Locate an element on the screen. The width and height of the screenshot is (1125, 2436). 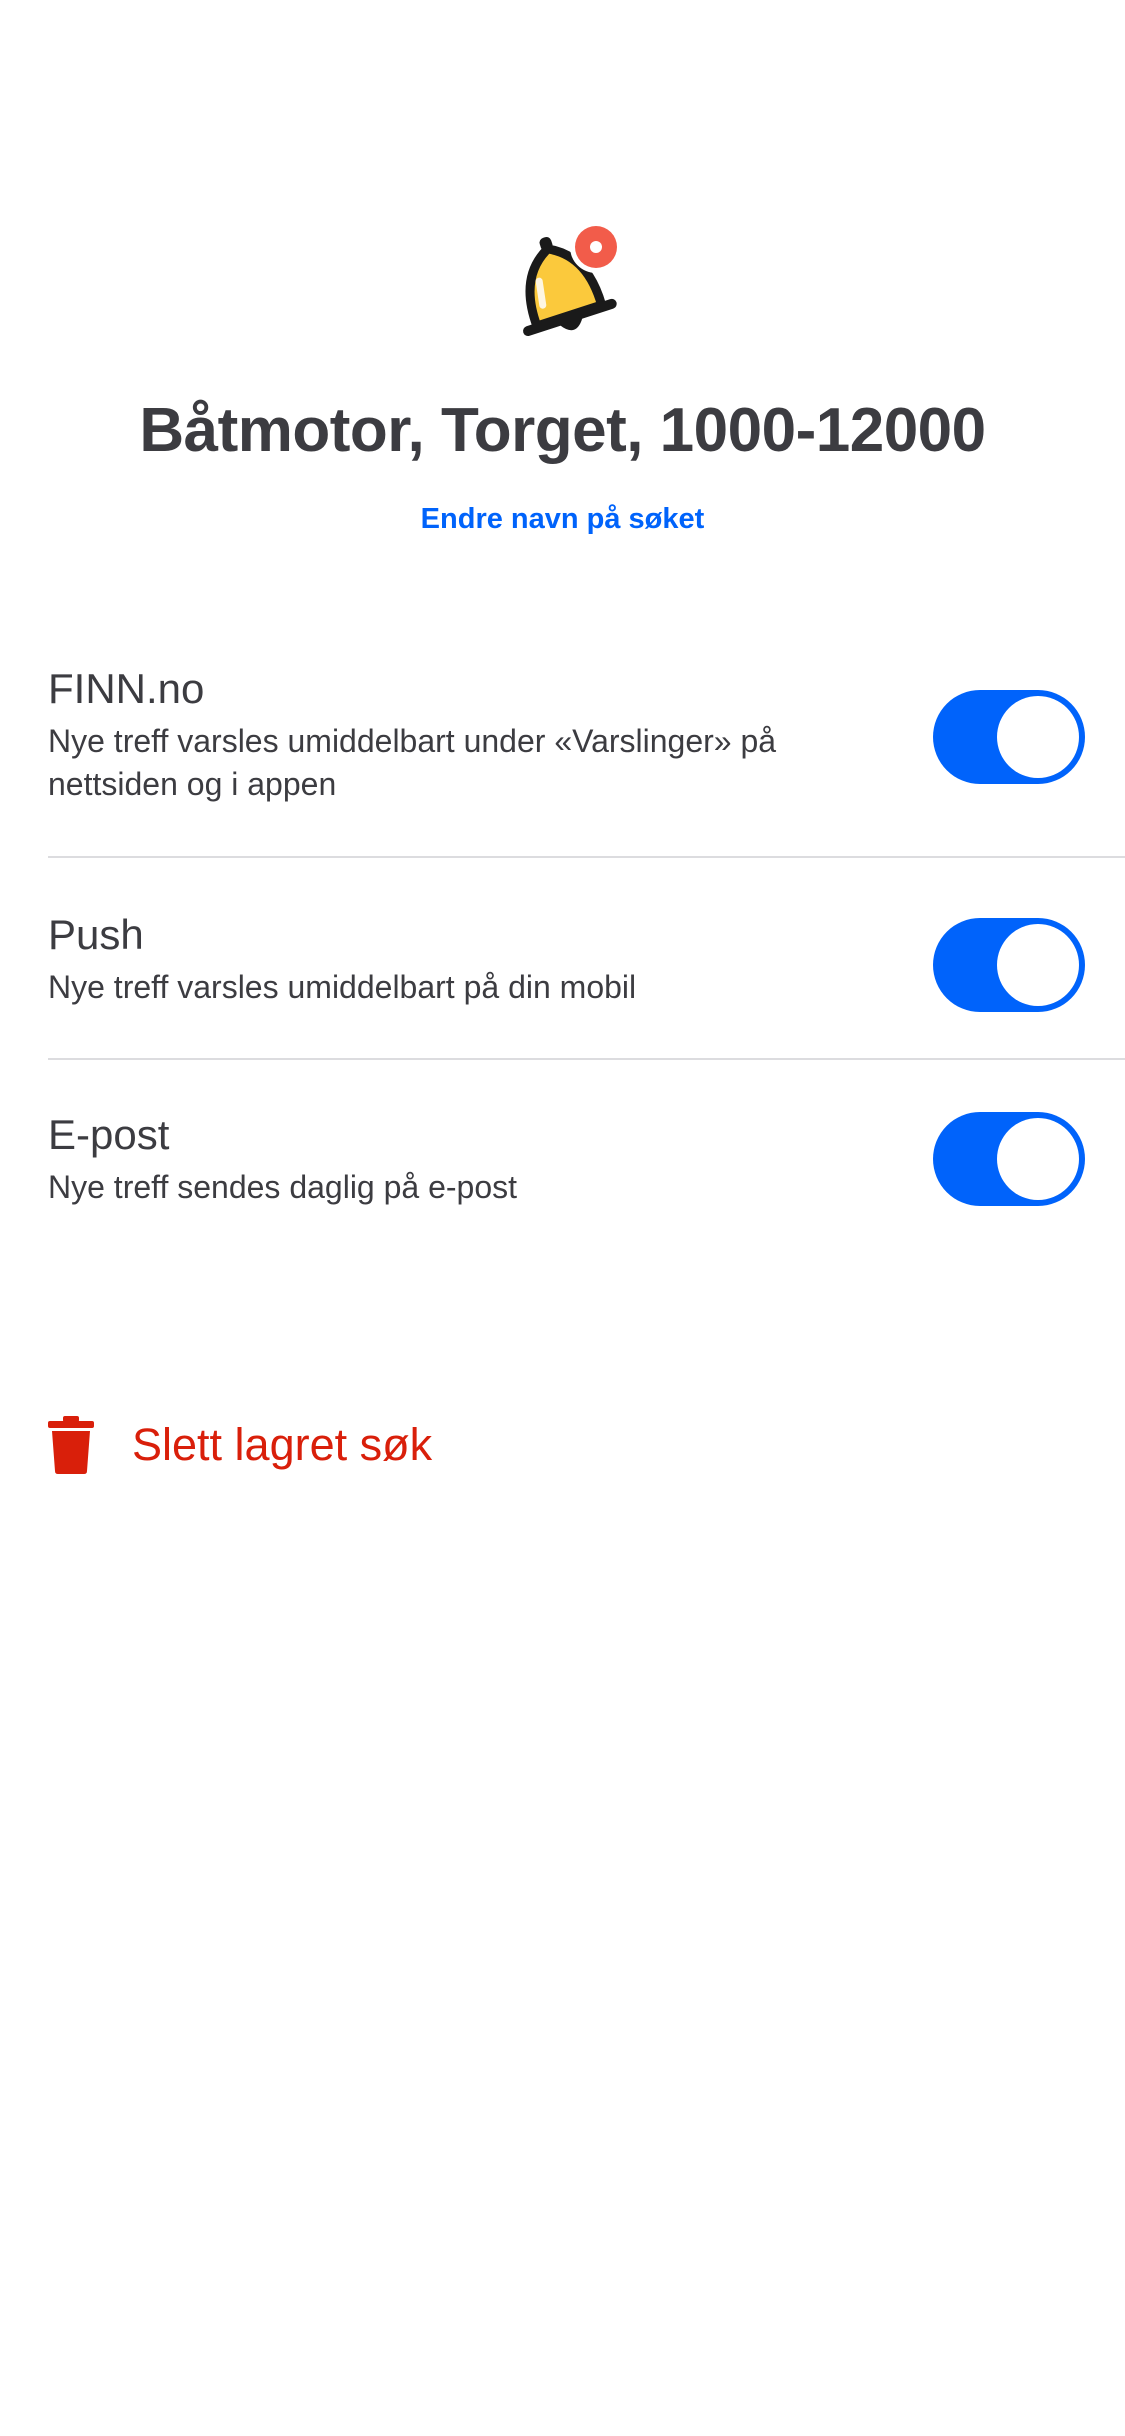
rename-search-link: Endre navn på søket is located at coordinates (562, 519).